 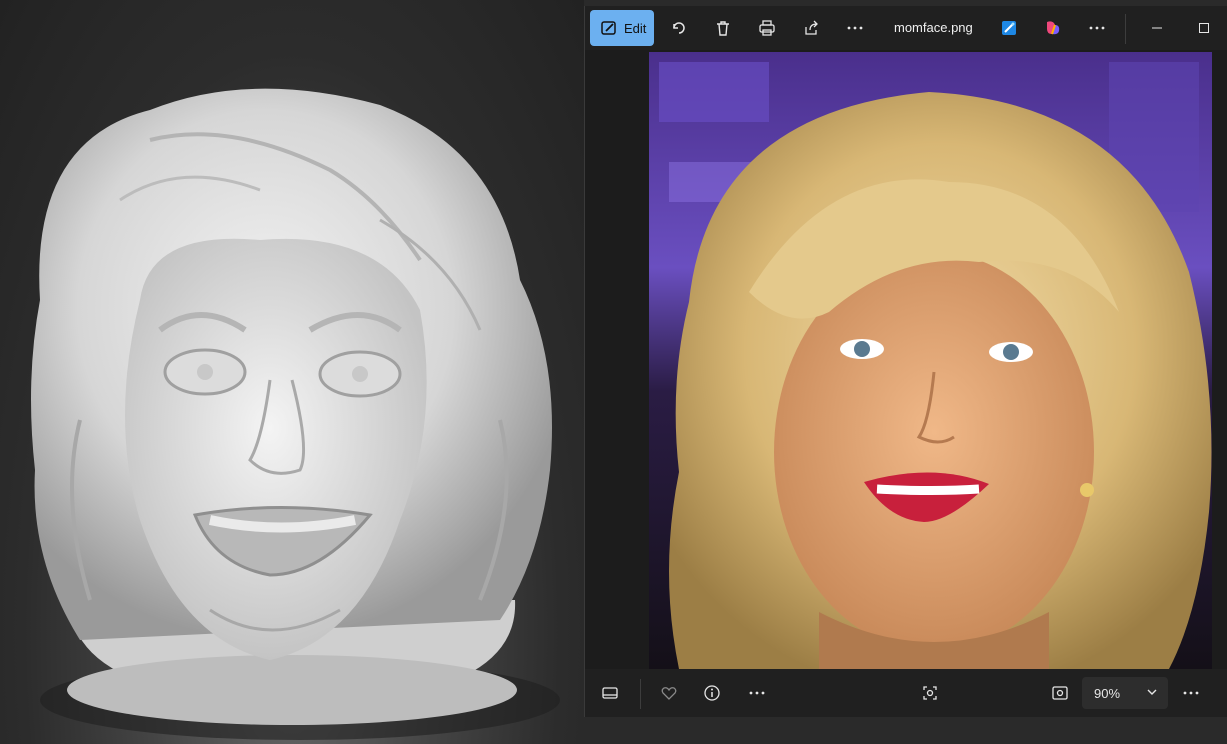 What do you see at coordinates (609, 28) in the screenshot?
I see `edit-icon` at bounding box center [609, 28].